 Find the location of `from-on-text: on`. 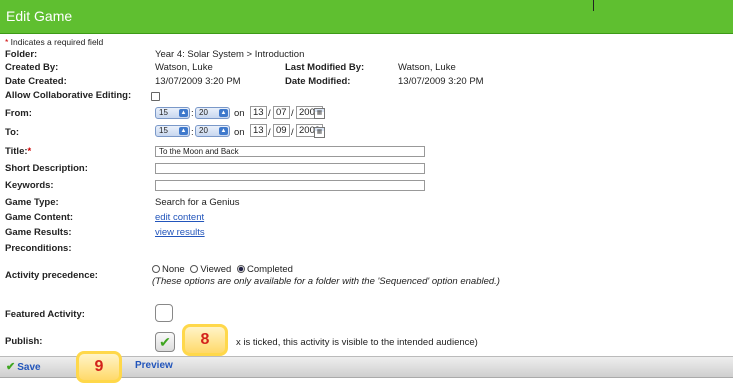

from-on-text: on is located at coordinates (239, 113).